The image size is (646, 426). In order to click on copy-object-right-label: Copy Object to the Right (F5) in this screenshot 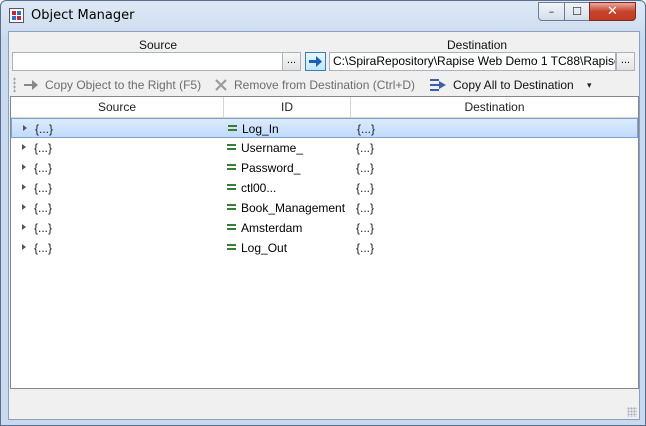, I will do `click(123, 85)`.